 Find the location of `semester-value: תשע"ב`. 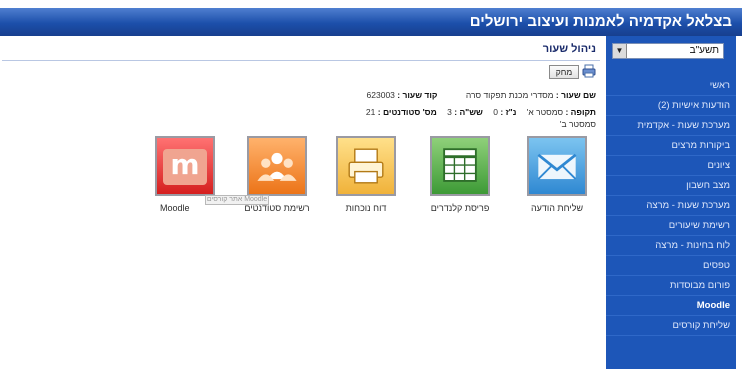

semester-value: תשע"ב is located at coordinates (704, 50).